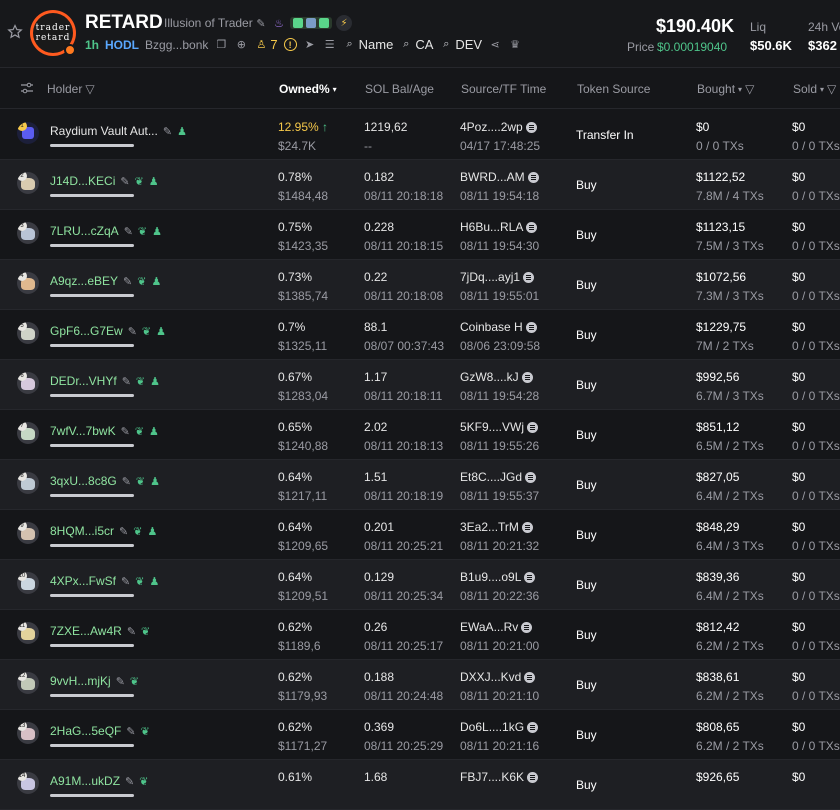 The image size is (840, 810). Describe the element at coordinates (311, 23) in the screenshot. I see `twitter-badge-icon` at that location.